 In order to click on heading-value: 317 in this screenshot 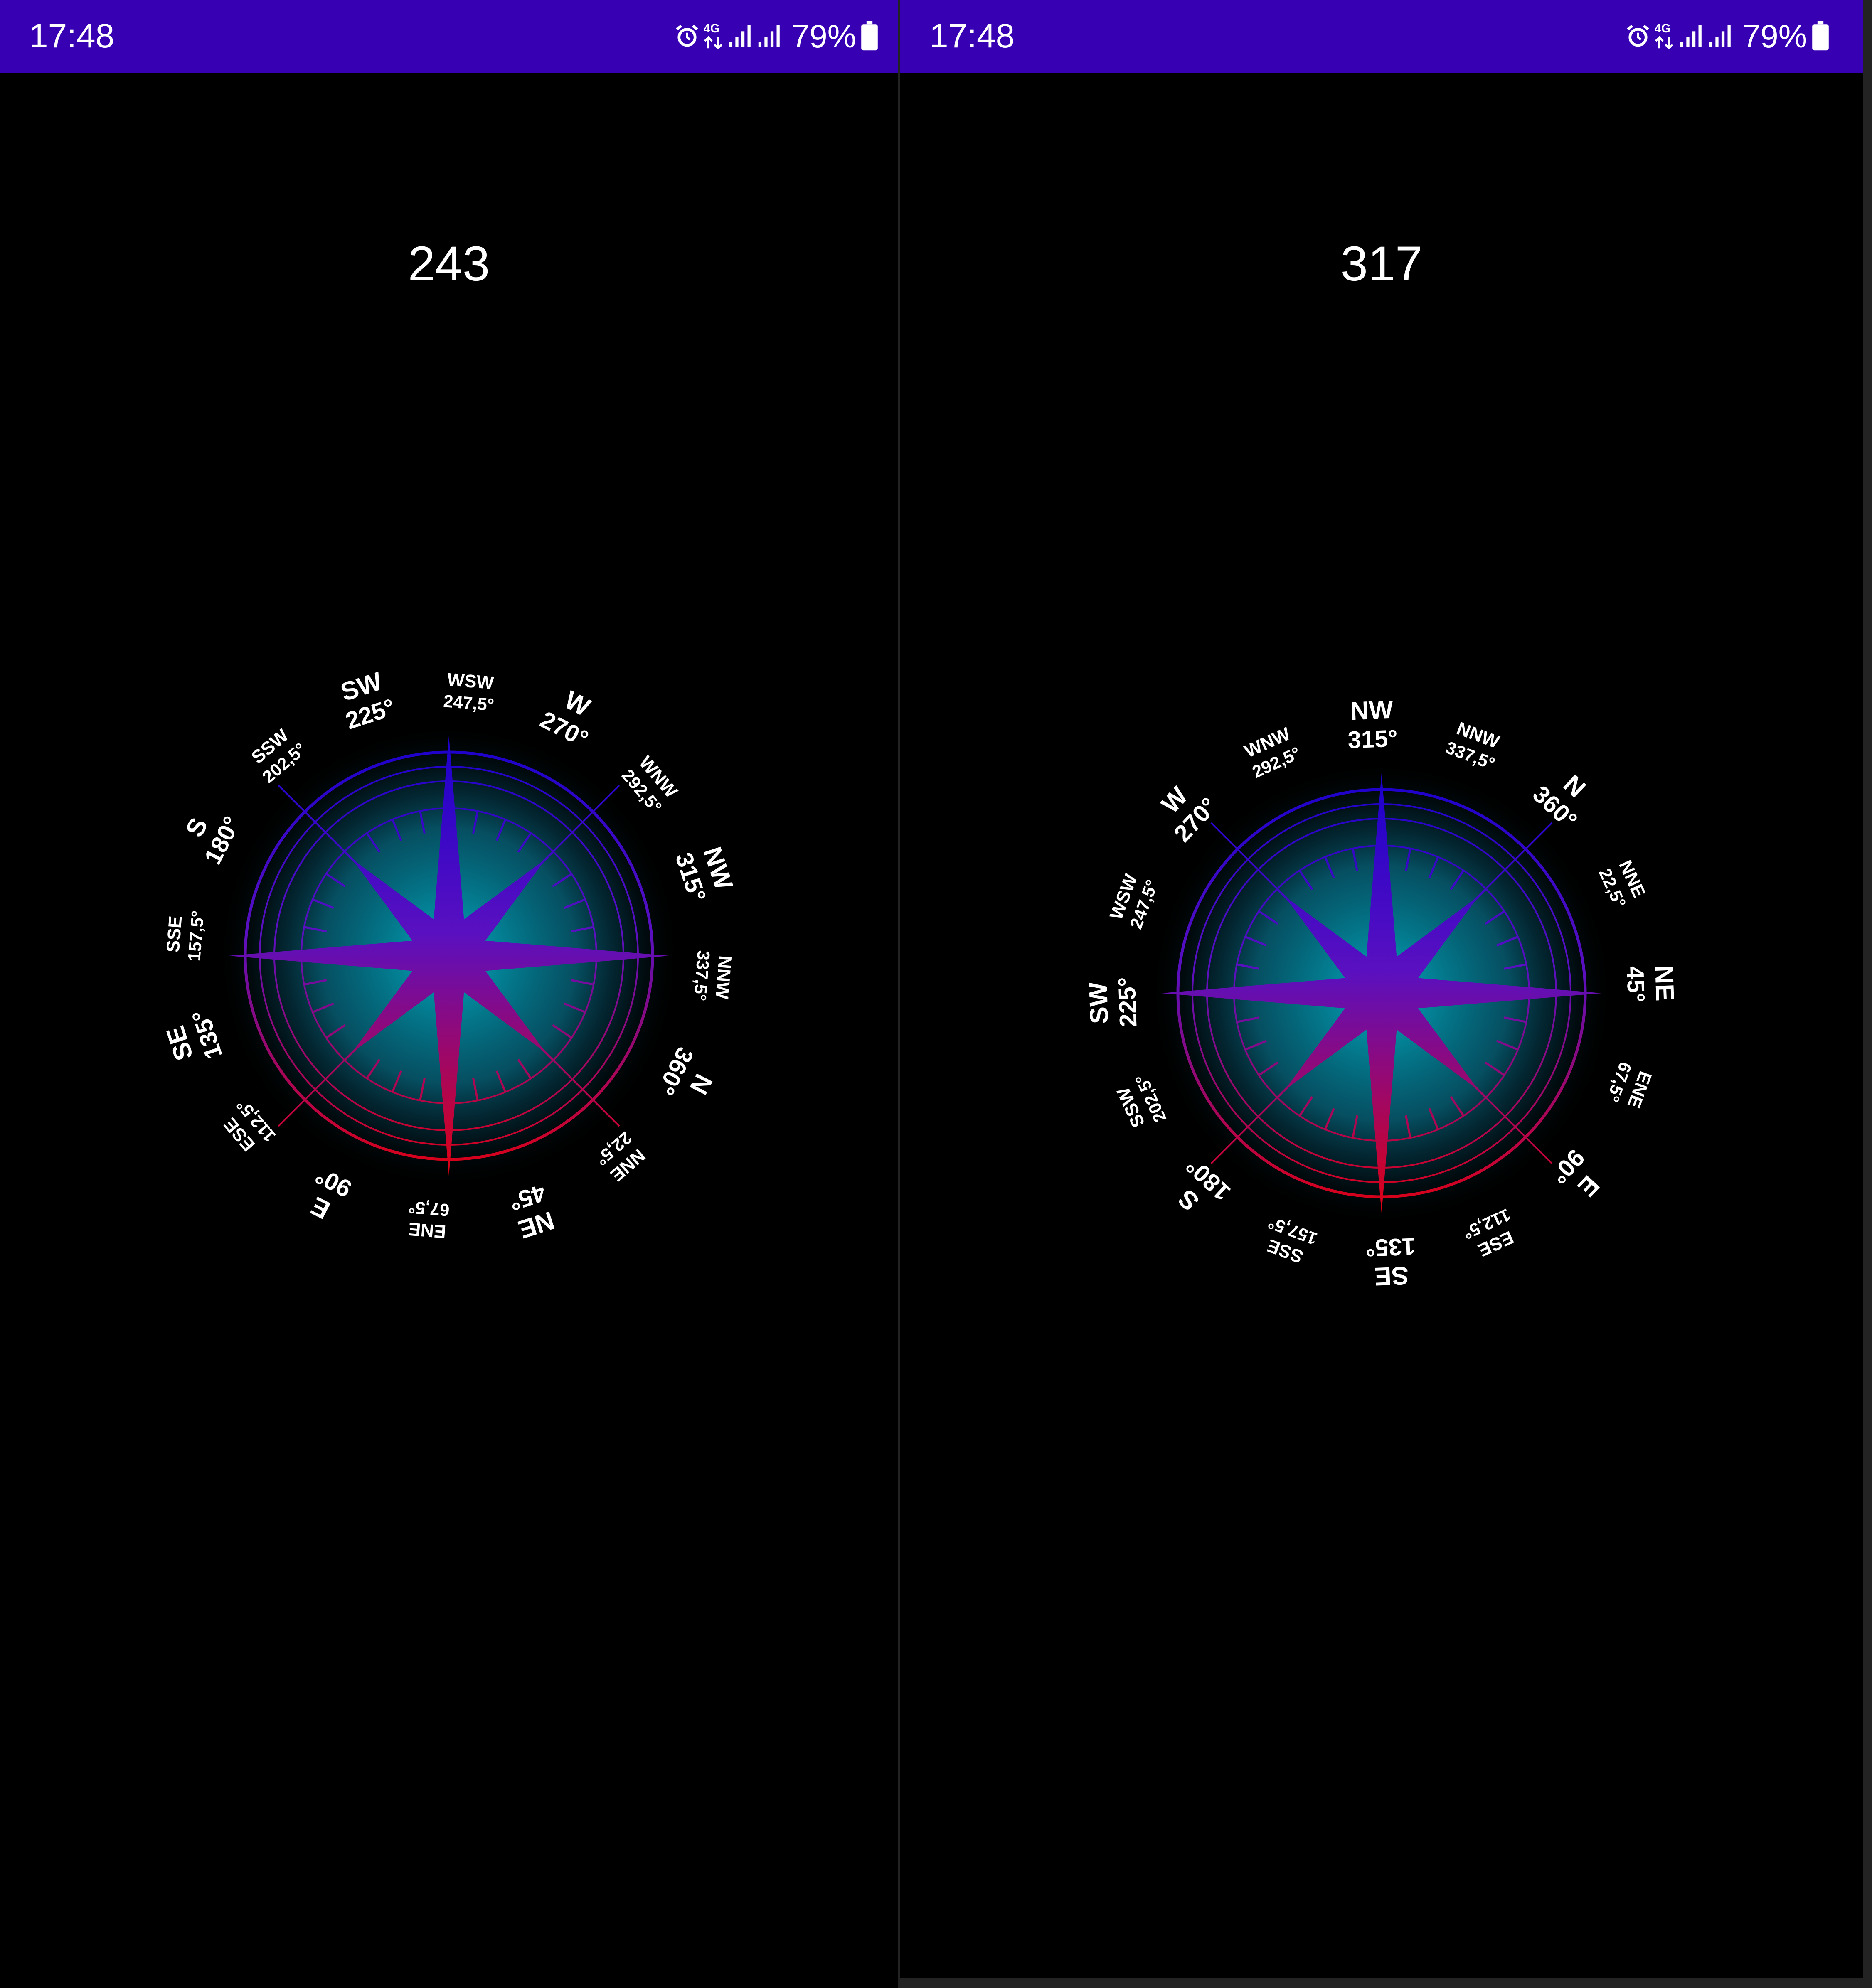, I will do `click(1381, 264)`.